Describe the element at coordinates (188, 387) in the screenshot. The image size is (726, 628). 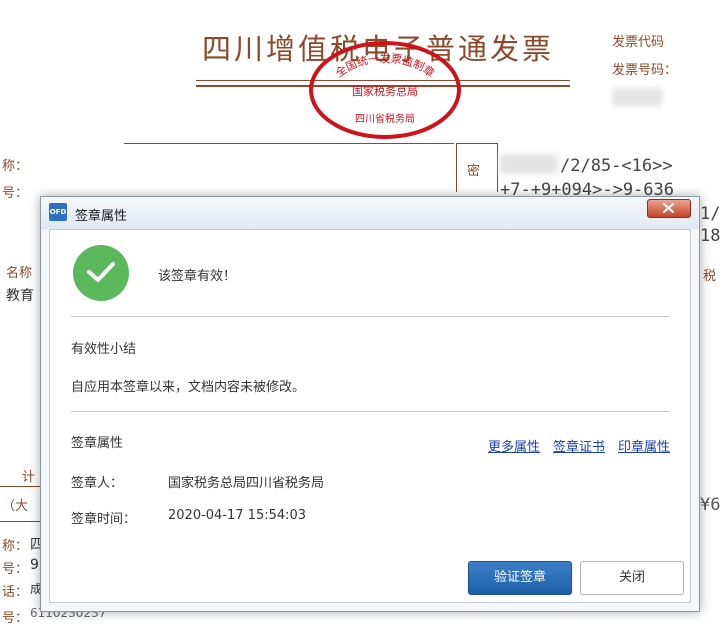
I see `validity-summary-text: 自应用本签章以来，文档内容未被修改。` at that location.